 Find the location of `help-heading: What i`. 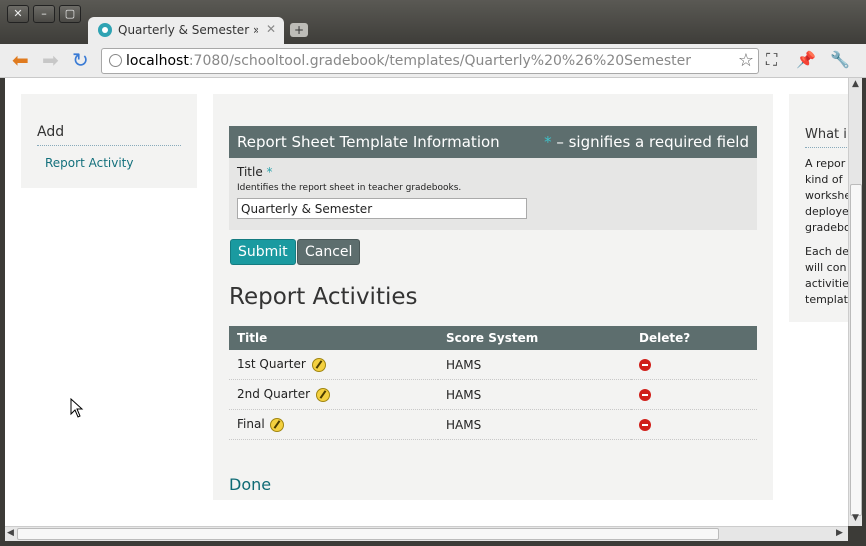

help-heading: What i is located at coordinates (826, 134).